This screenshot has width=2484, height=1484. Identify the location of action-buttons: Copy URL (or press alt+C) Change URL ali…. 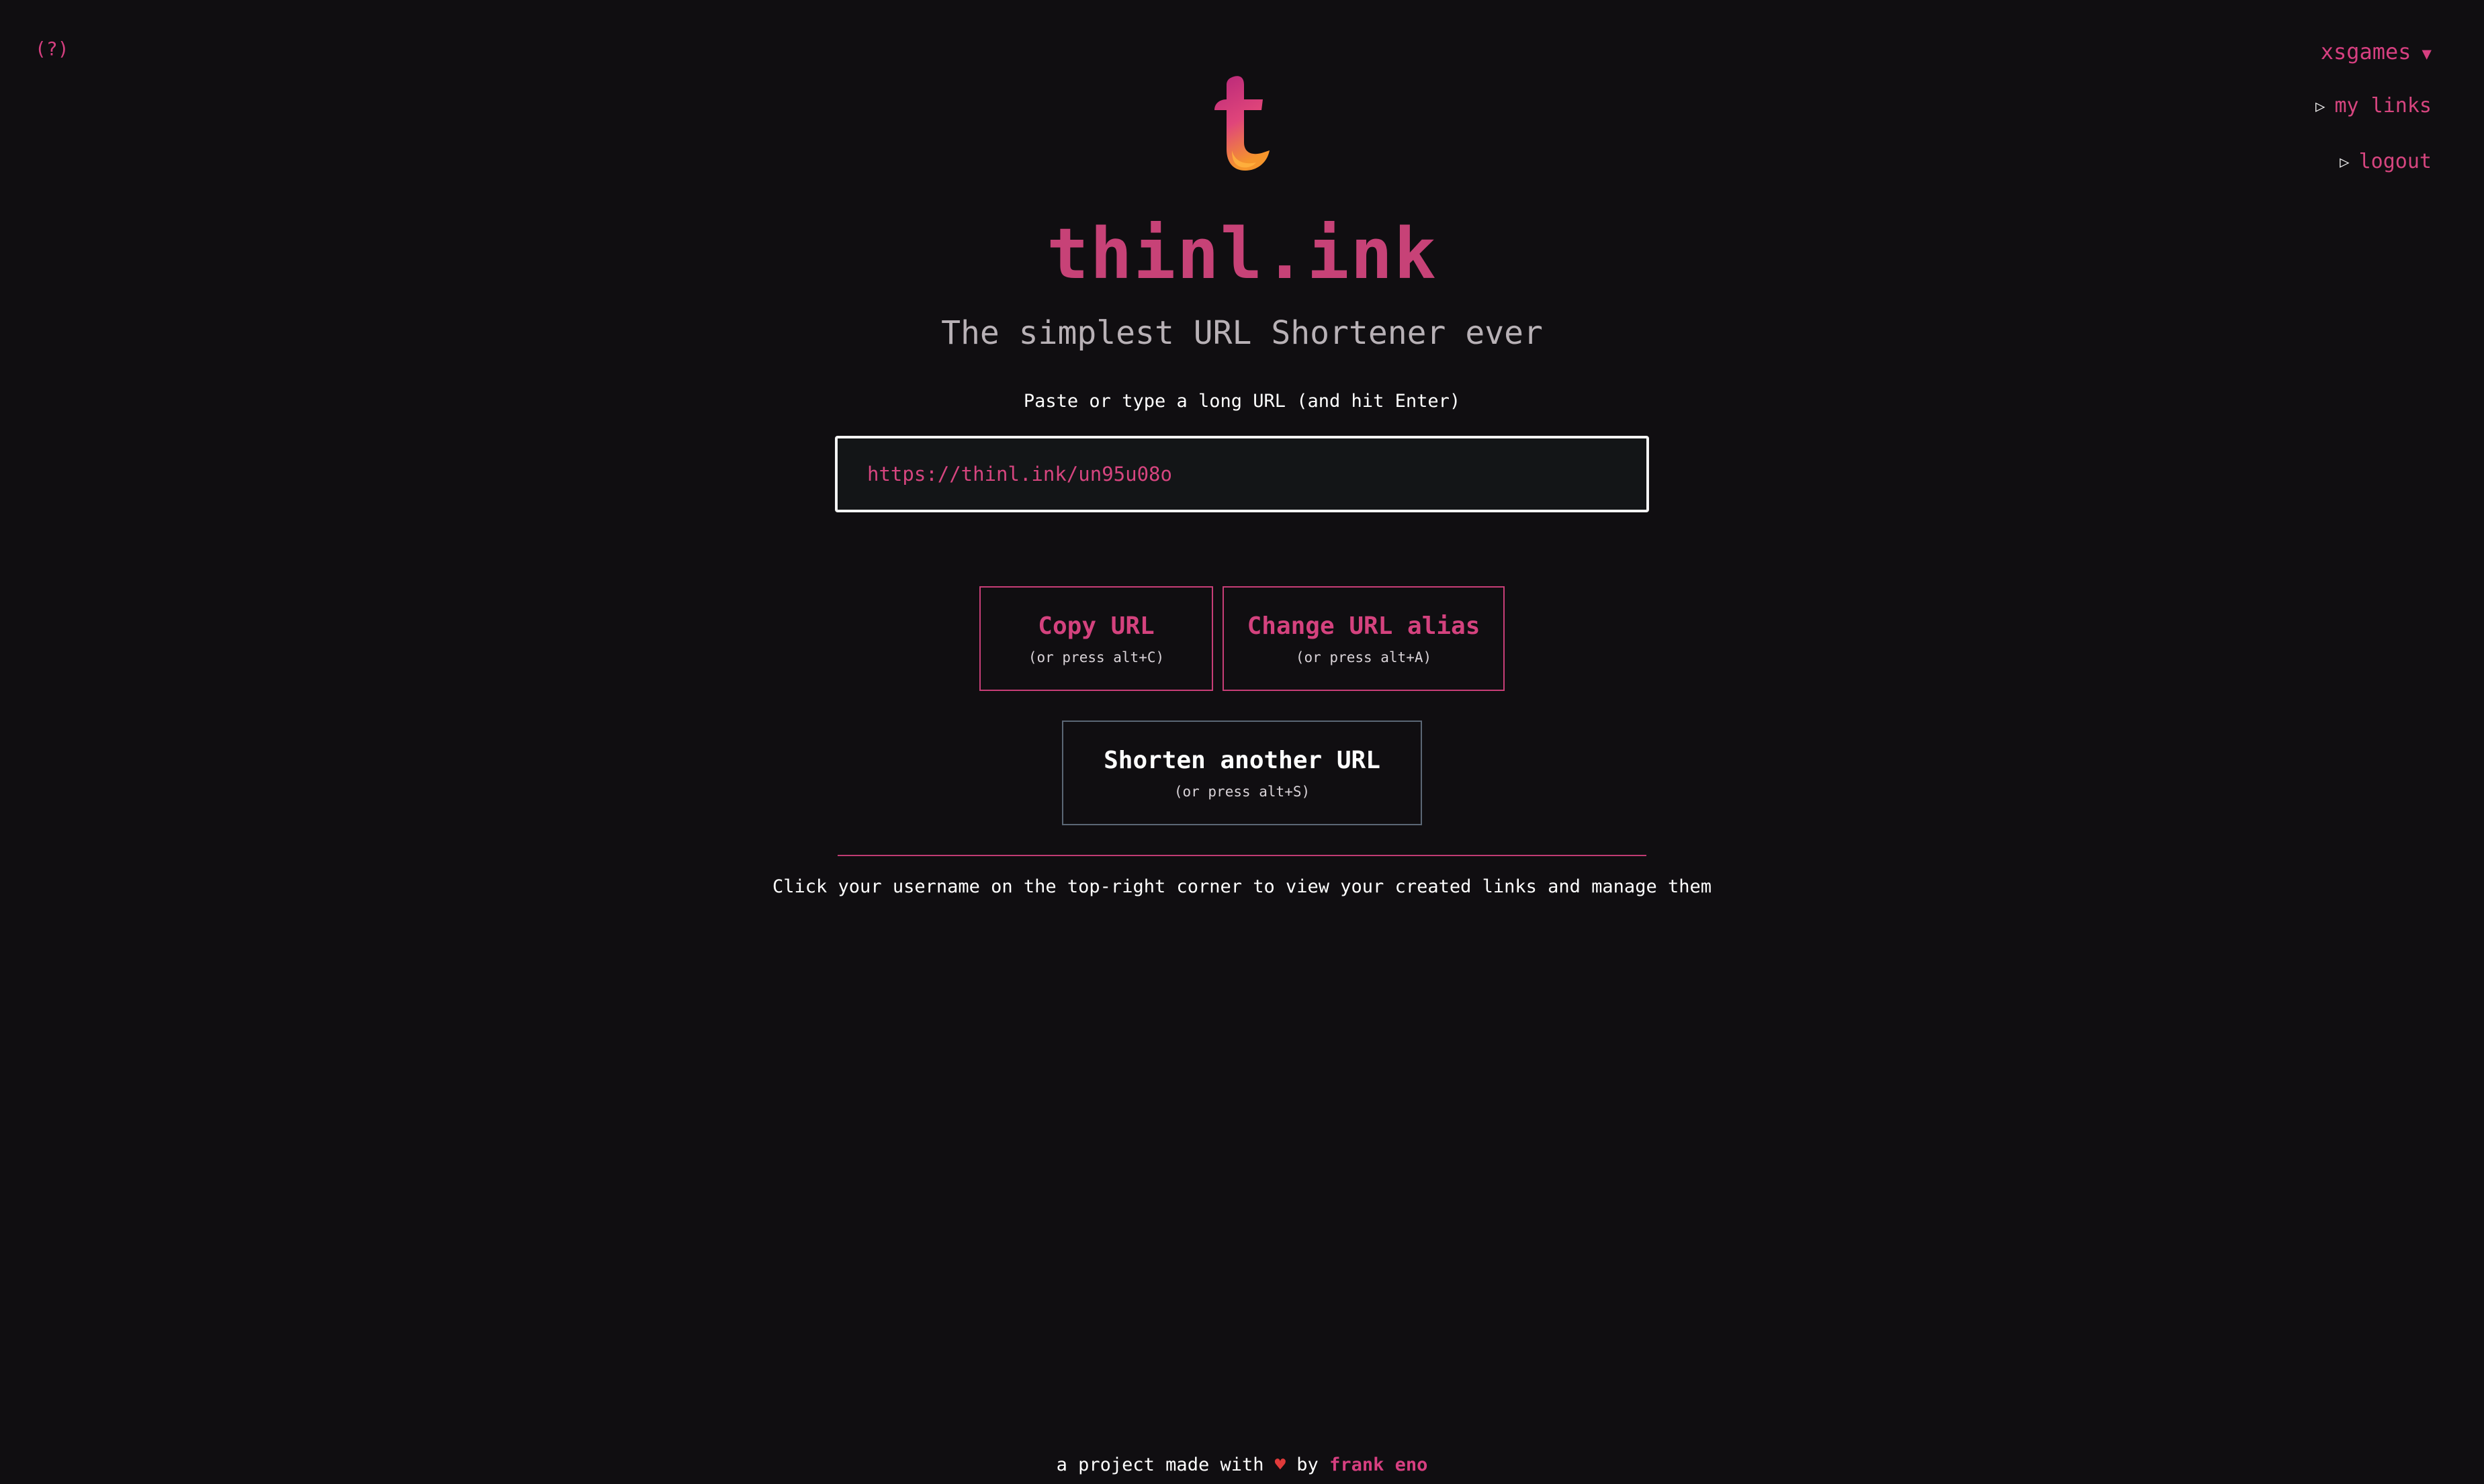
(1242, 638).